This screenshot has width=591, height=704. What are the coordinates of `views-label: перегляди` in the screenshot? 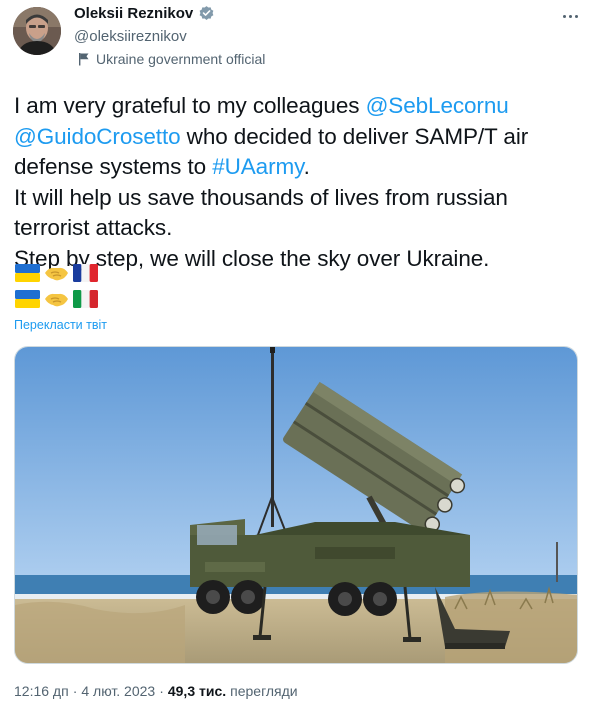 It's located at (264, 691).